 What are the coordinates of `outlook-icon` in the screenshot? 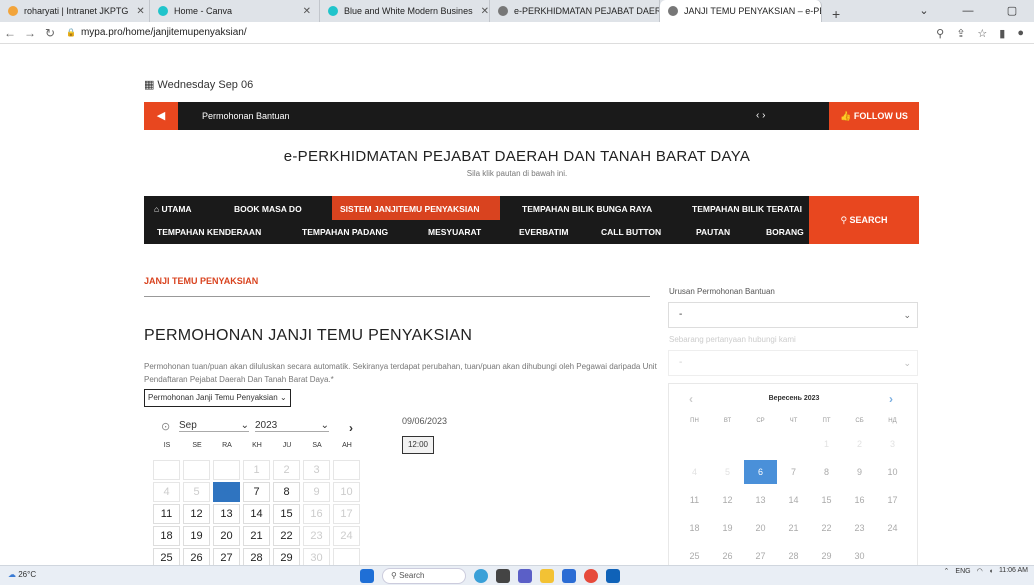 It's located at (613, 576).